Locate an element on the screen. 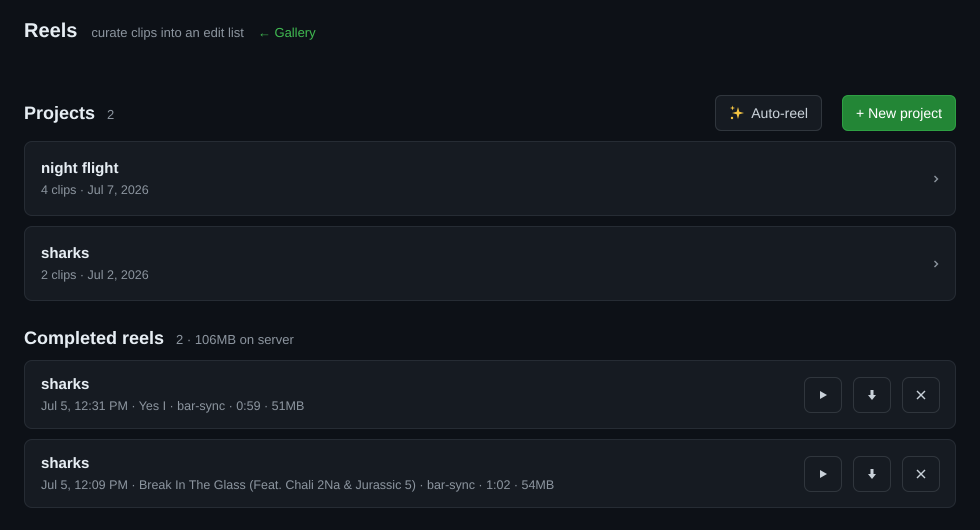 Image resolution: width=980 pixels, height=530 pixels. project-card: sharks 2 clips · Jul 2, 2026 is located at coordinates (490, 263).